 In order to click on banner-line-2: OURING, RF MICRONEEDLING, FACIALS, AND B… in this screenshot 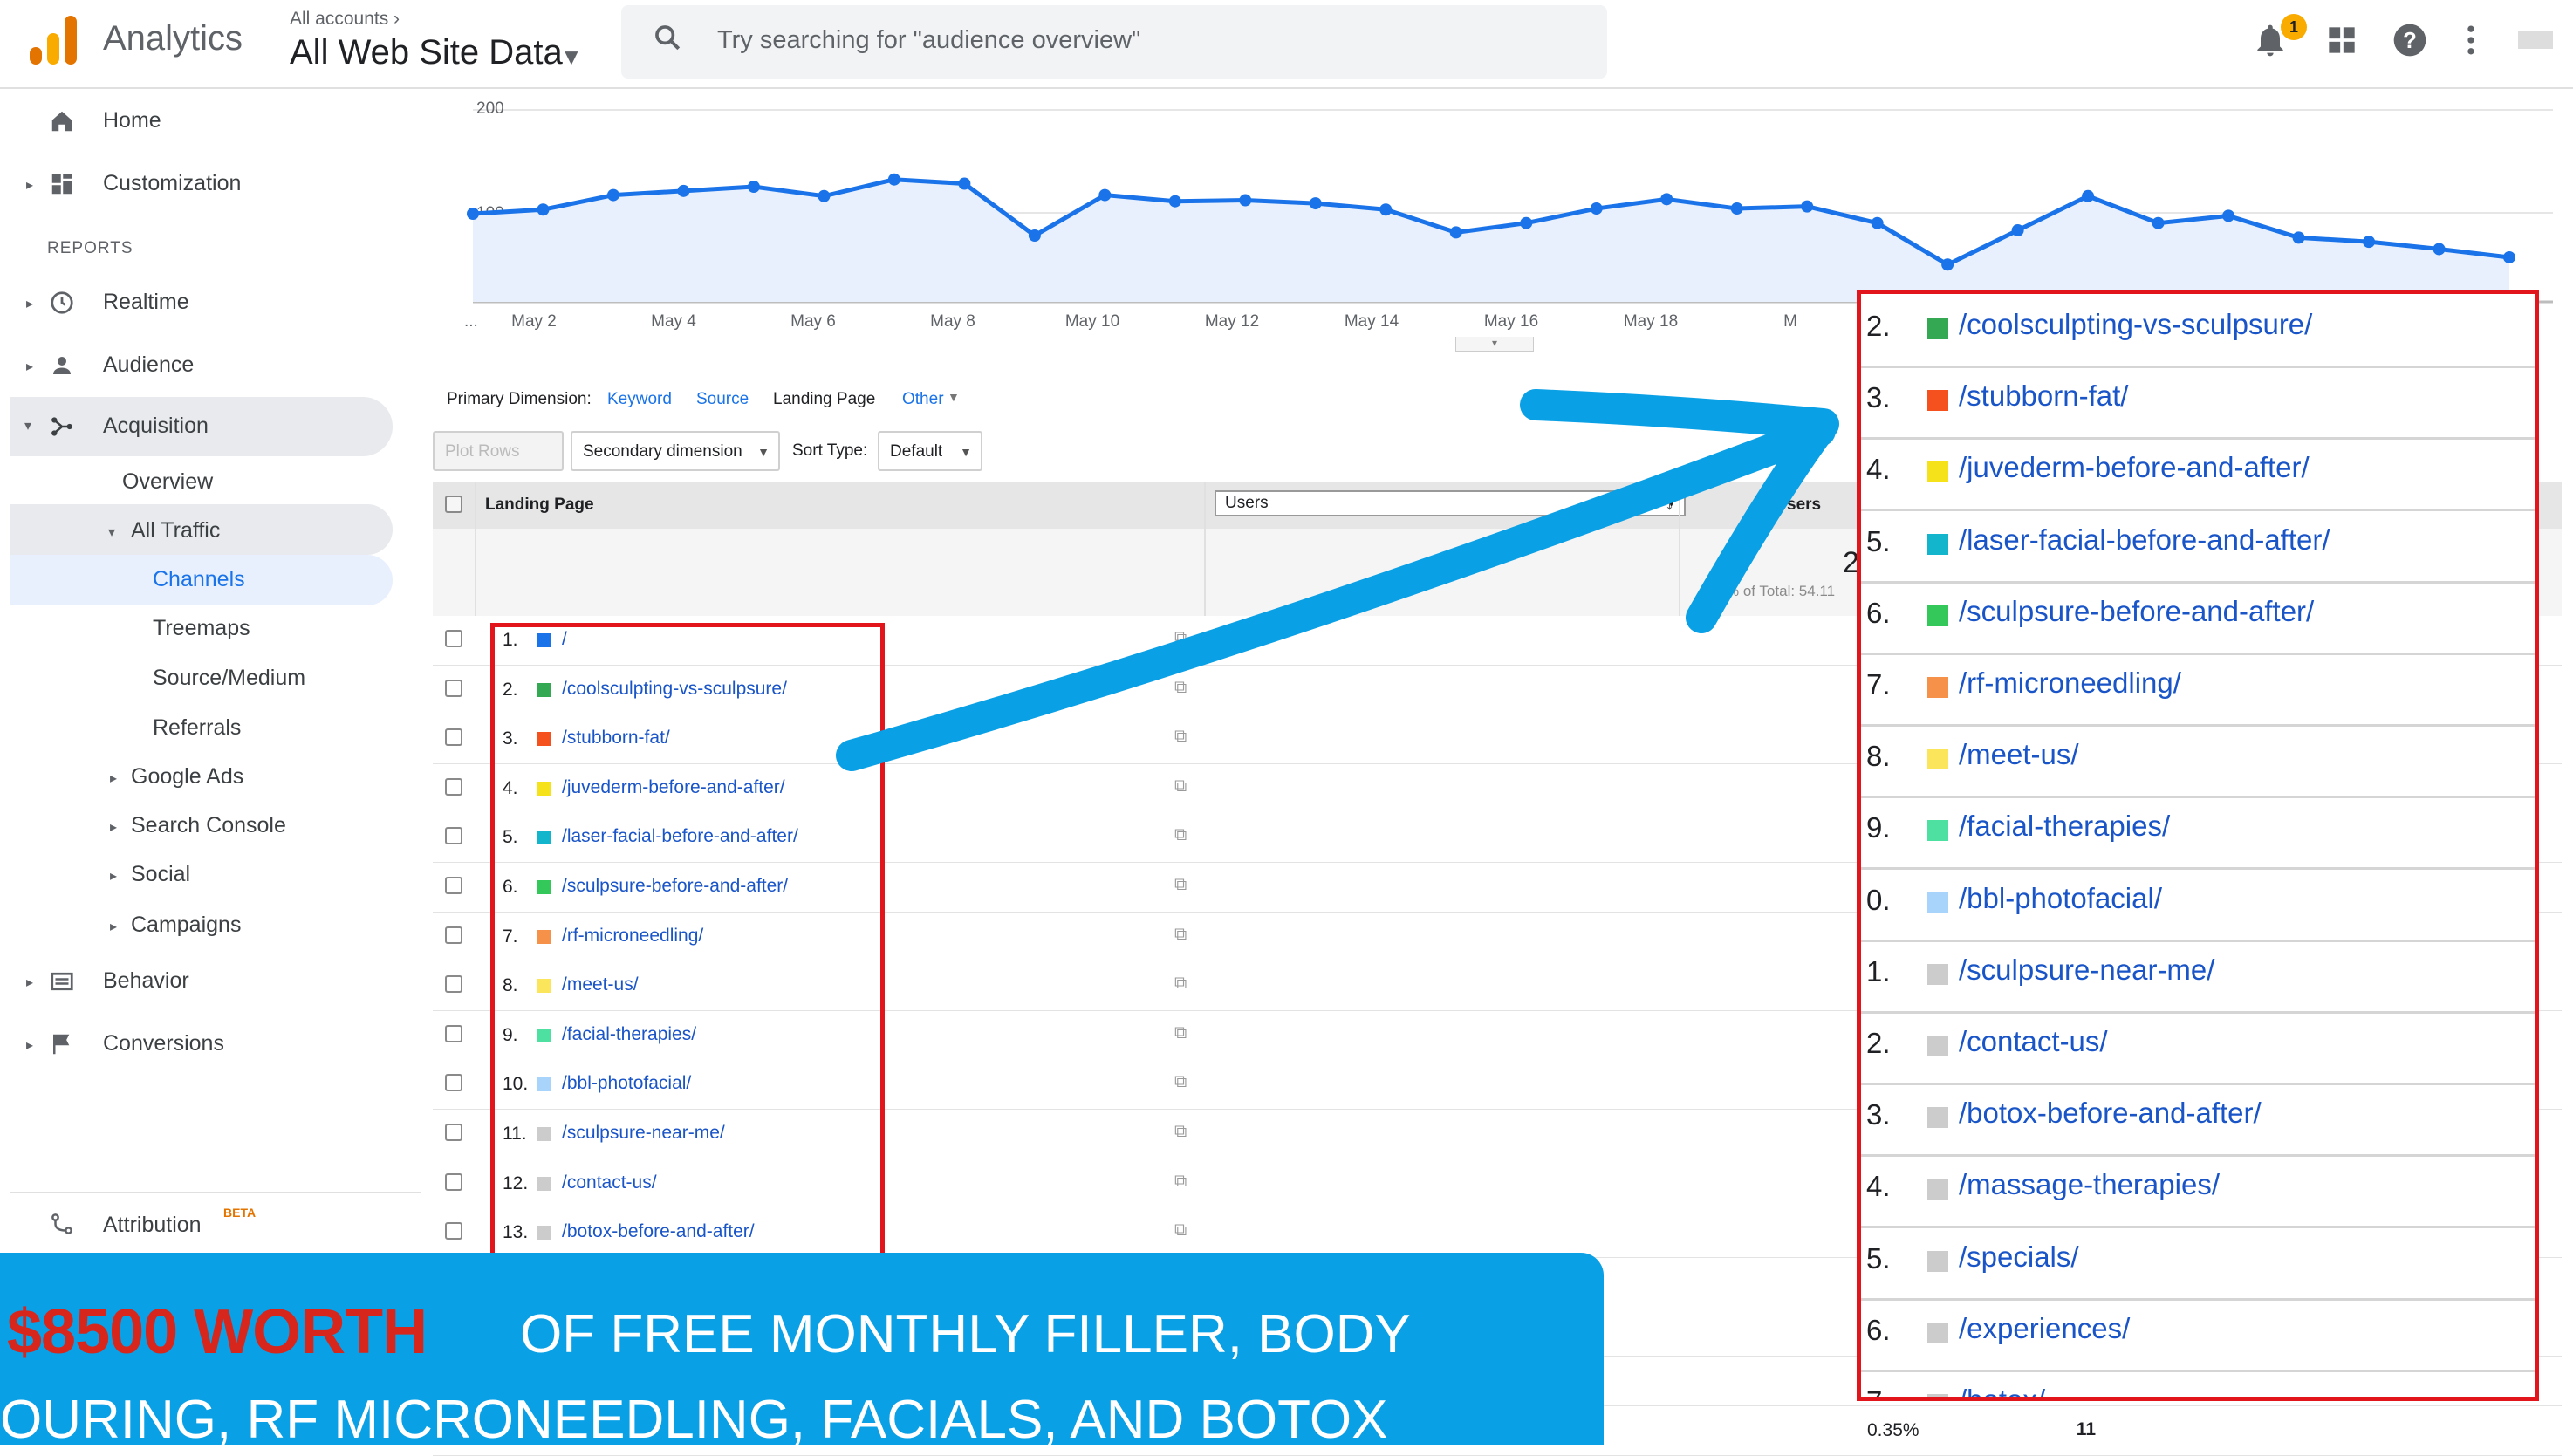, I will do `click(694, 1417)`.